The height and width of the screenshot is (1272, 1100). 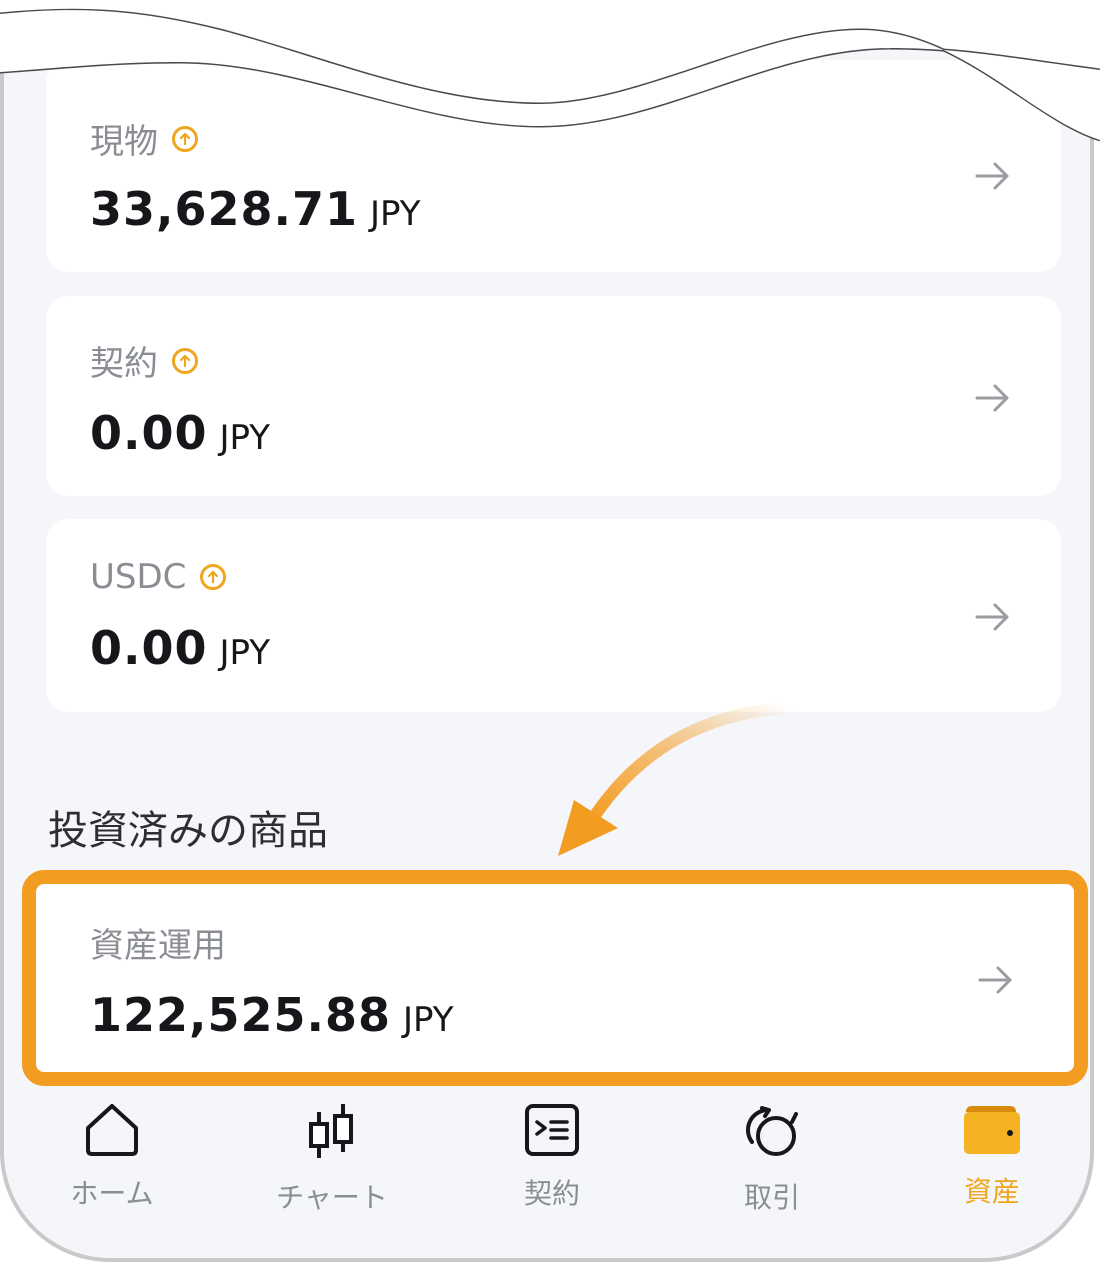 What do you see at coordinates (124, 364) in the screenshot?
I see `contract-account-label: 契約` at bounding box center [124, 364].